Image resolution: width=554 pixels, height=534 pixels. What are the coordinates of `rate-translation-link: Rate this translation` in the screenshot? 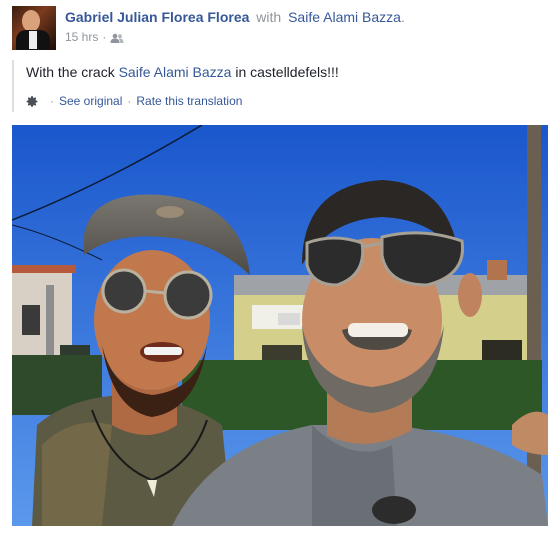 It's located at (189, 101).